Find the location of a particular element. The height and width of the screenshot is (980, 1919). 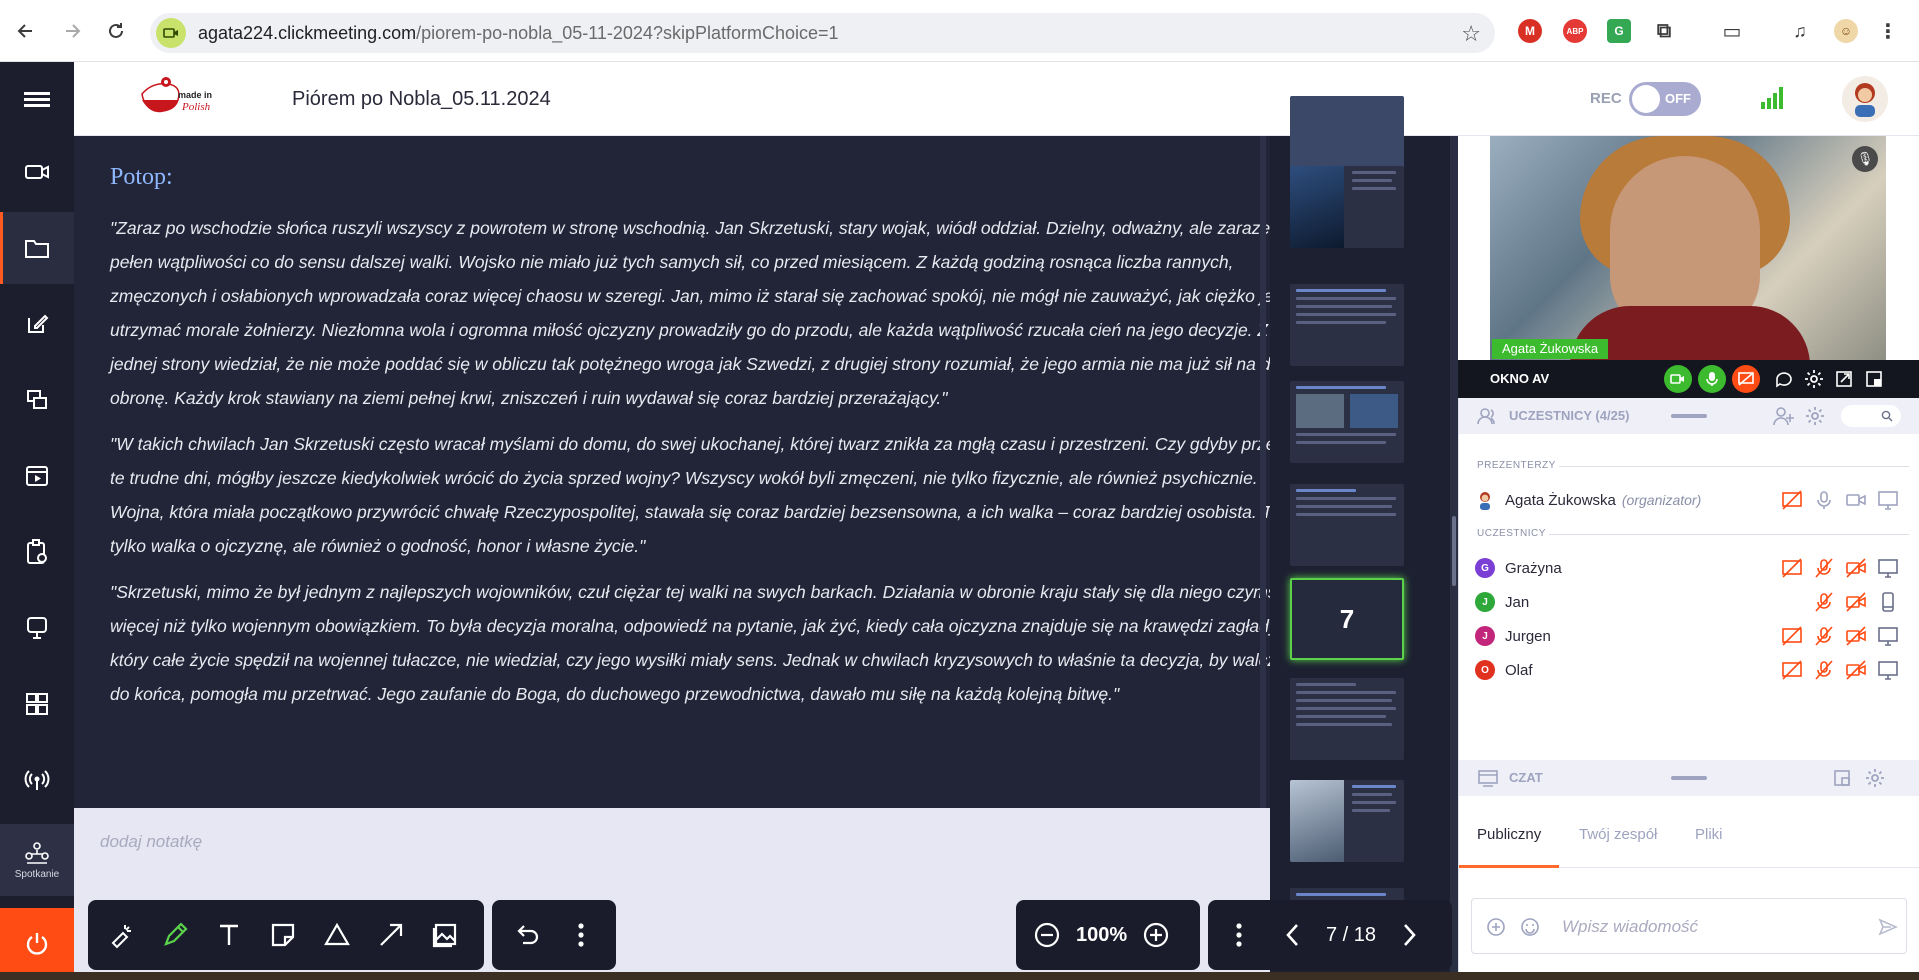

laser-pointer-icon is located at coordinates (121, 935).